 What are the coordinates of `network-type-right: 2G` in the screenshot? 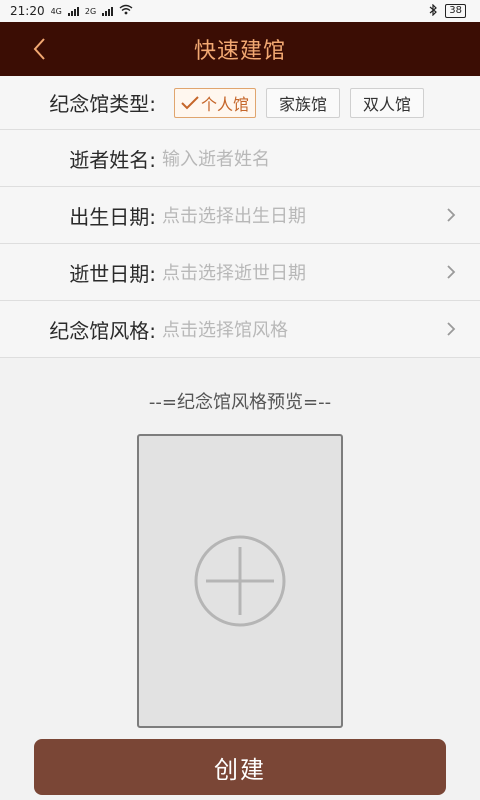 It's located at (90, 11).